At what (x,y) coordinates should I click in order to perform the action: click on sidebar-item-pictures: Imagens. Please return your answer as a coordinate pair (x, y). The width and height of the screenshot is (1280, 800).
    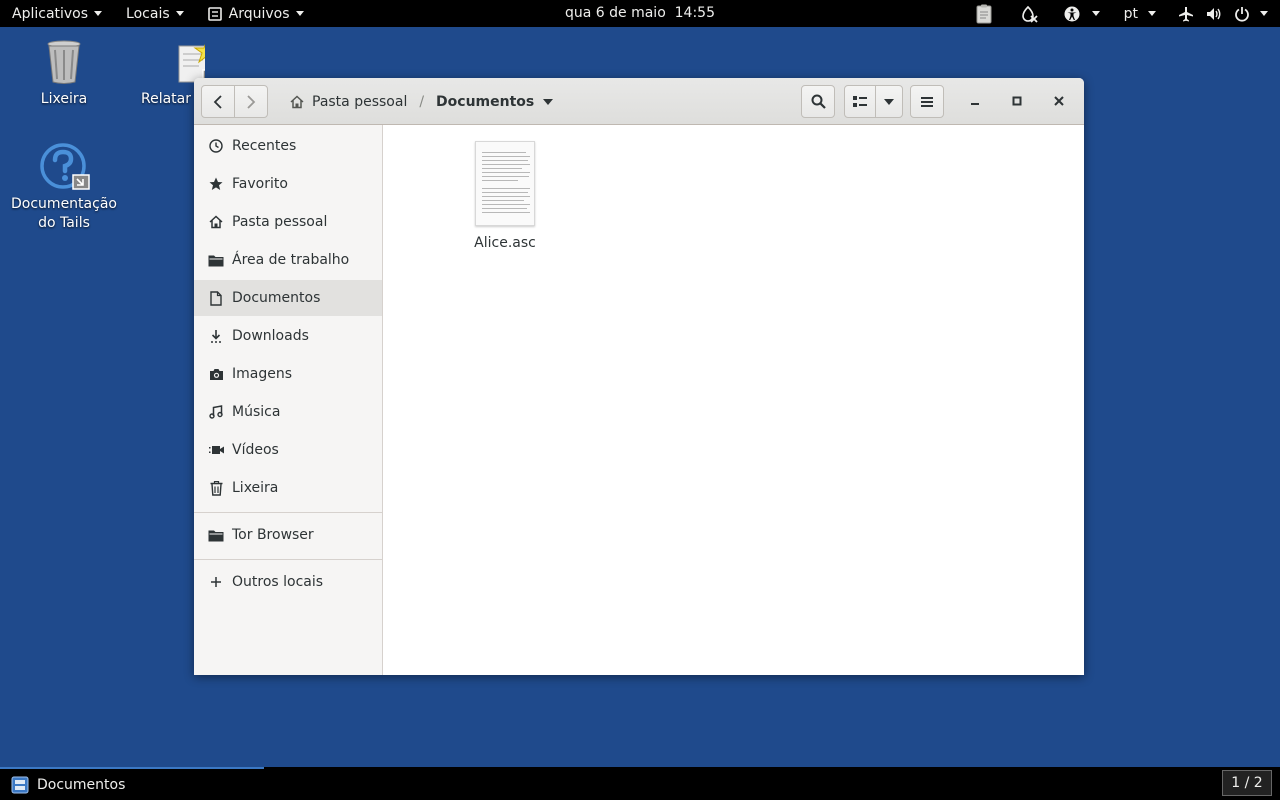
    Looking at the image, I should click on (288, 374).